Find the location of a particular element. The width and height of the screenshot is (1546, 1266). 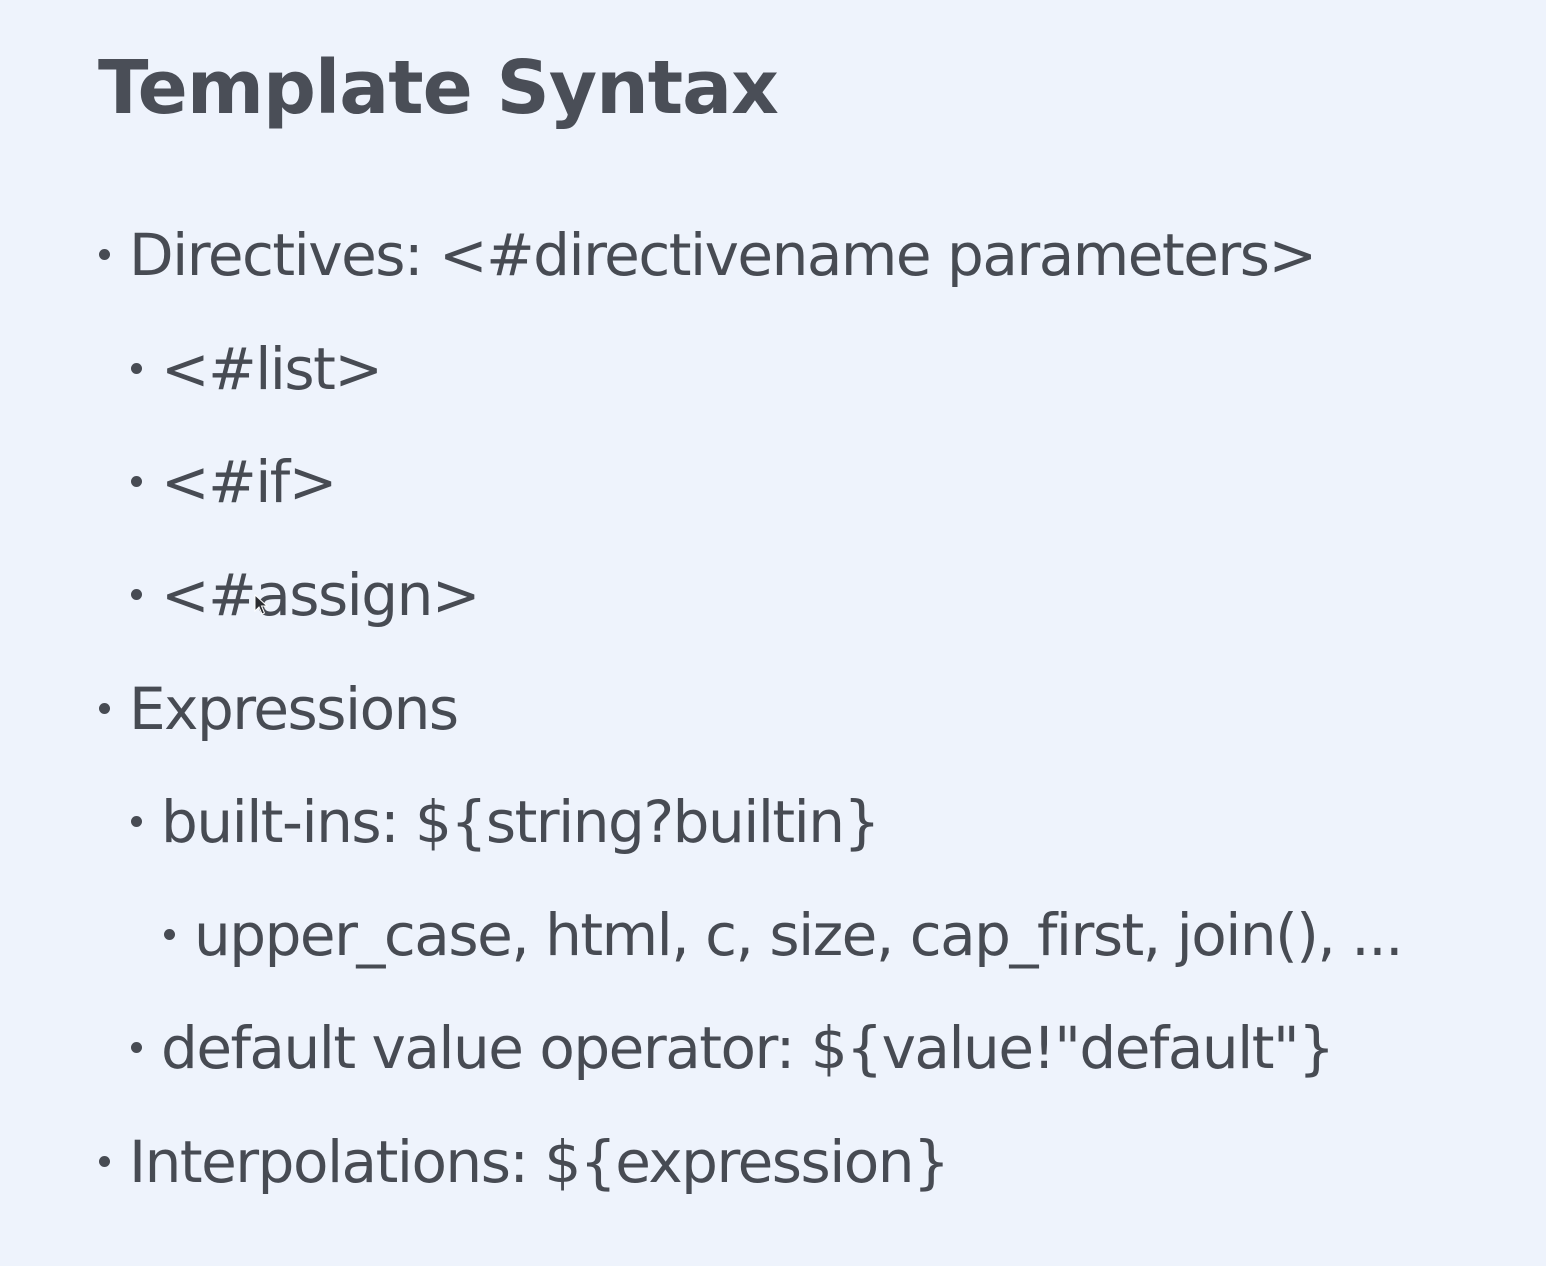

slide-title: Template Syntax is located at coordinates (438, 88).